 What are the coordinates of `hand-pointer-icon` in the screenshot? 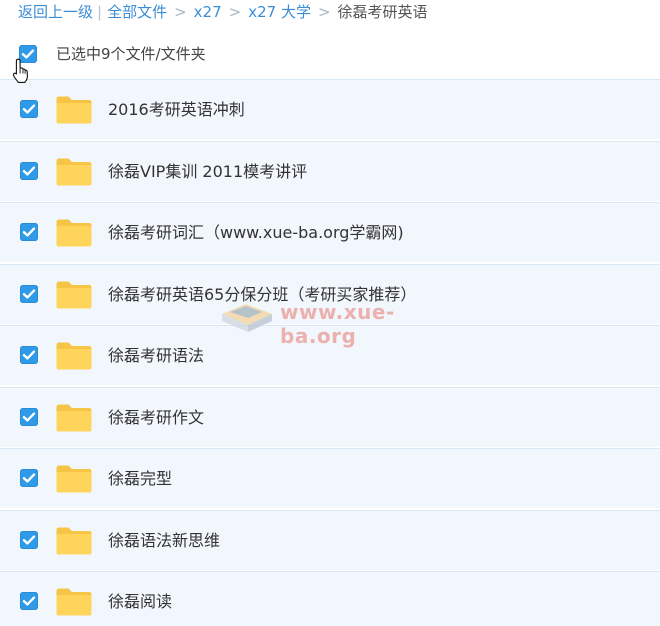 It's located at (20, 70).